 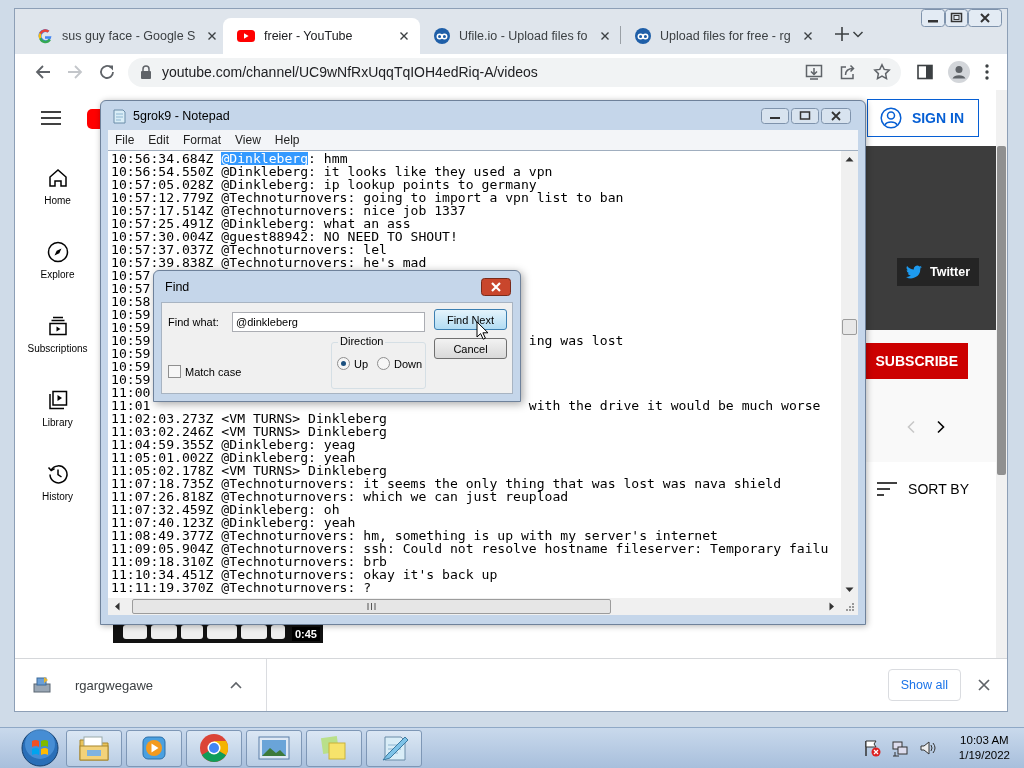 What do you see at coordinates (937, 272) in the screenshot?
I see `twitter-link: Twitter` at bounding box center [937, 272].